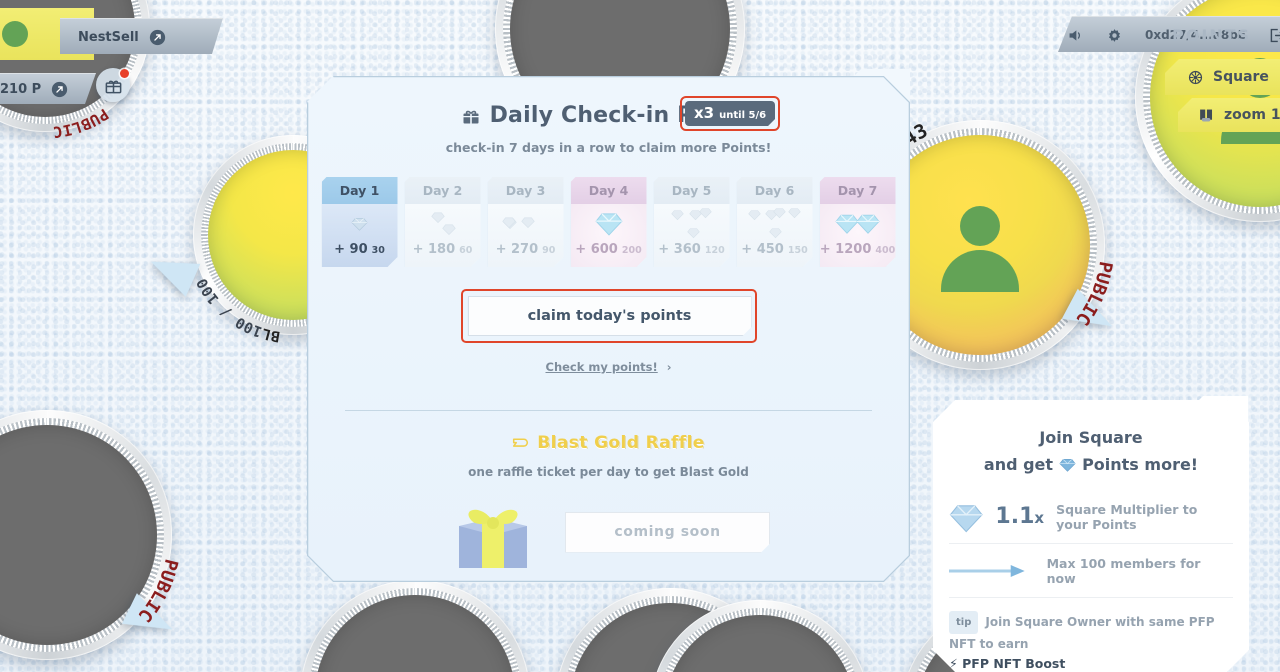  I want to click on day-card: Day 7 + 1200 400, so click(857, 222).